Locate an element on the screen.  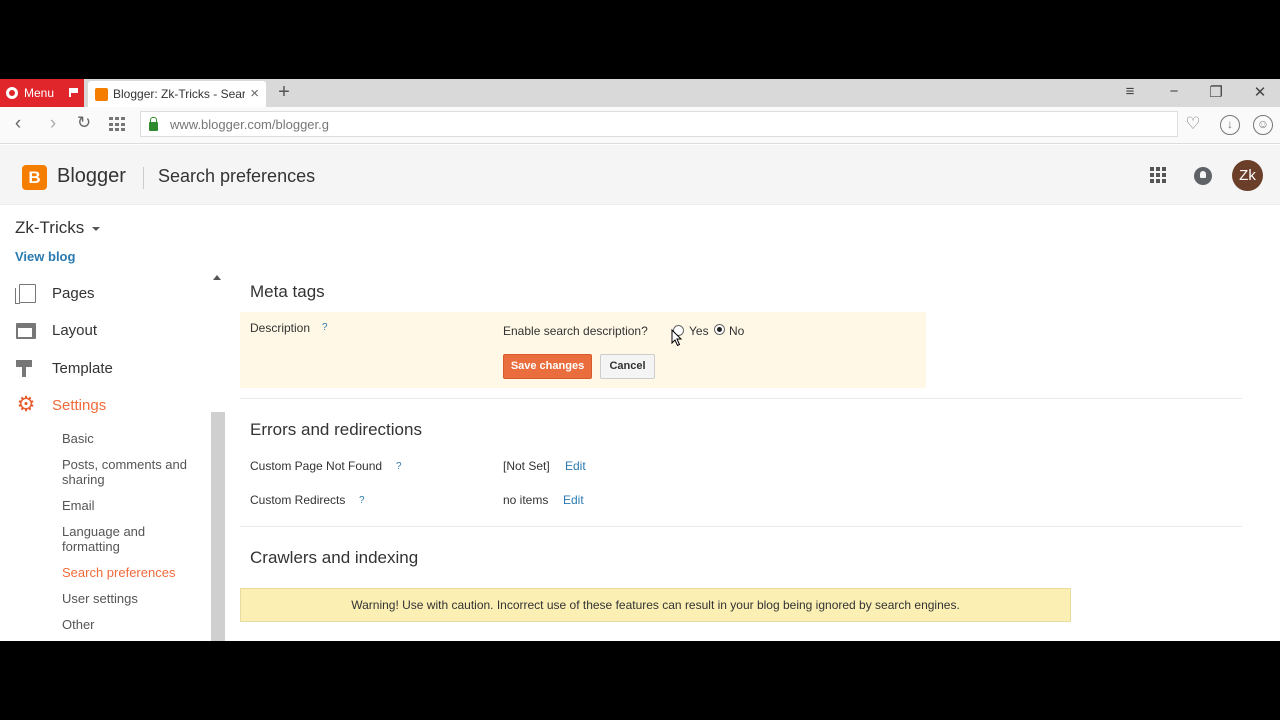
custom-redirects-label: Custom Redirects is located at coordinates (298, 500).